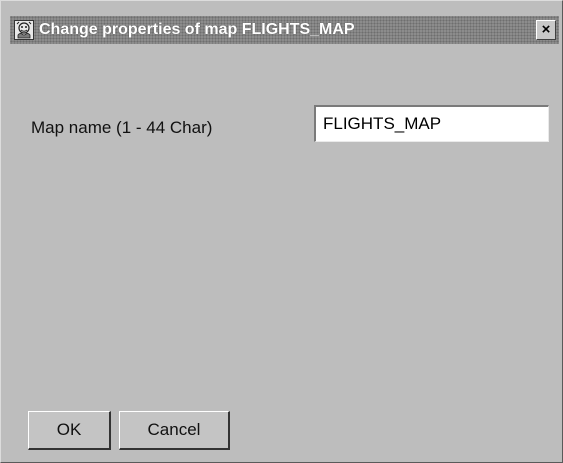 This screenshot has height=463, width=563. What do you see at coordinates (122, 127) in the screenshot?
I see `map-name-label: Map name (1 - 44 Char)` at bounding box center [122, 127].